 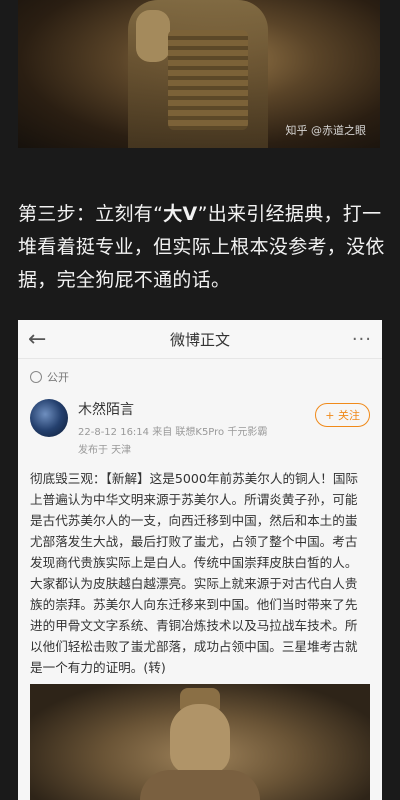 I want to click on more-options-icon: ···, so click(x=357, y=339).